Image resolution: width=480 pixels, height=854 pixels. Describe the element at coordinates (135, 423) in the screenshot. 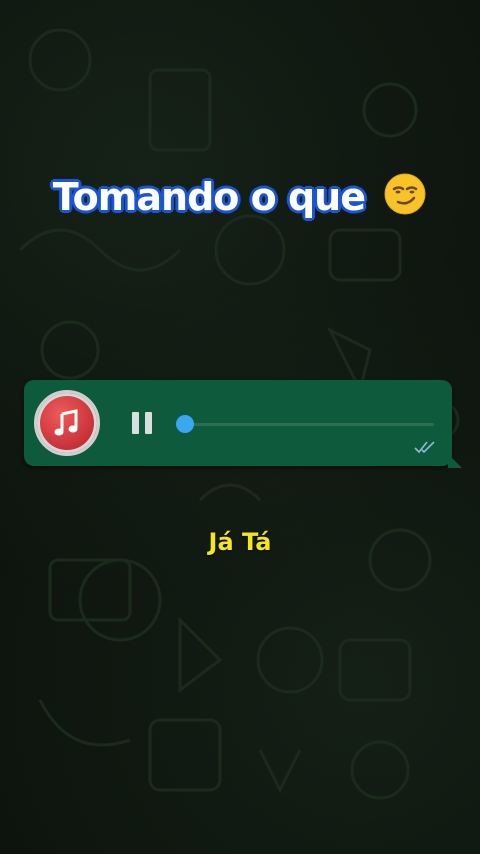

I see `pause-icon` at that location.